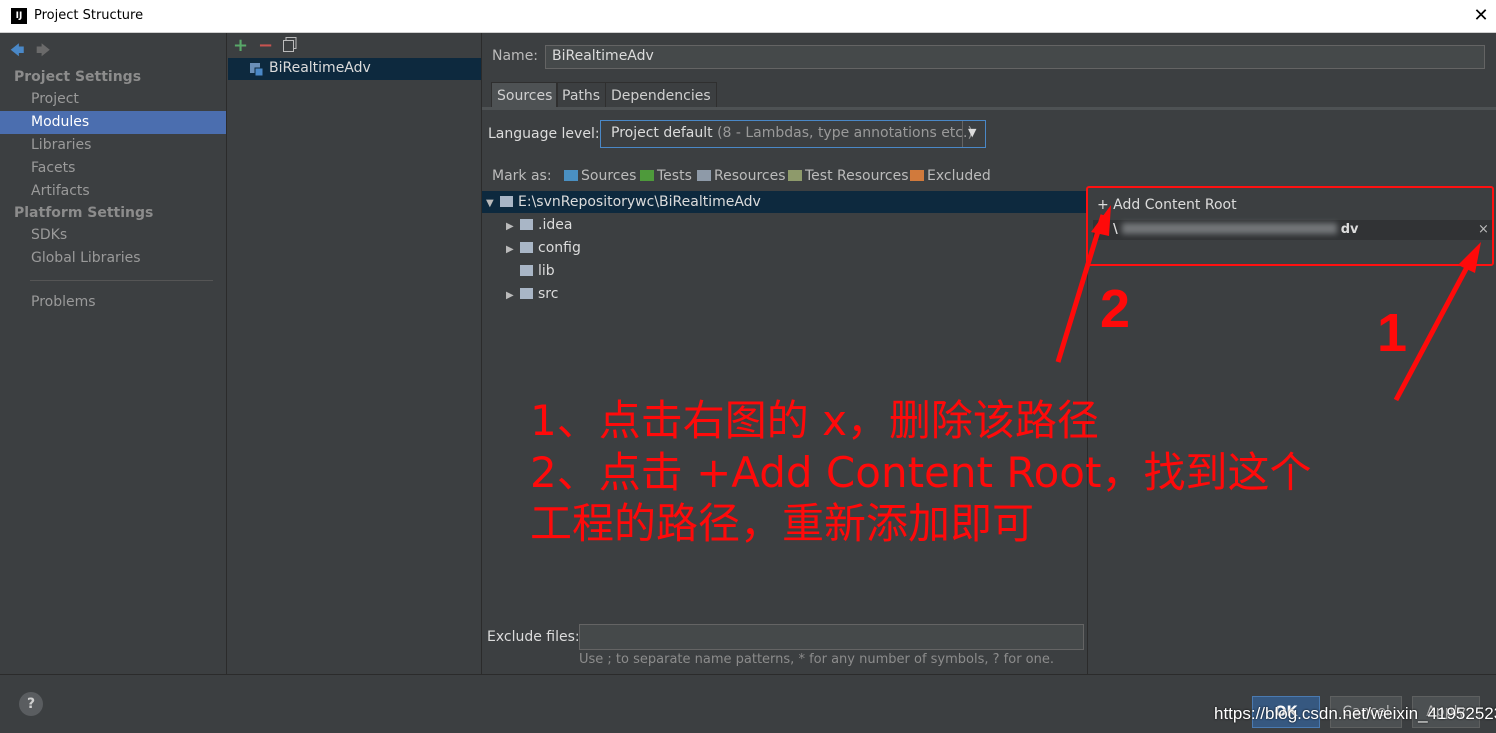 The height and width of the screenshot is (733, 1496). What do you see at coordinates (1392, 333) in the screenshot?
I see `annotation-marker-1: 1` at bounding box center [1392, 333].